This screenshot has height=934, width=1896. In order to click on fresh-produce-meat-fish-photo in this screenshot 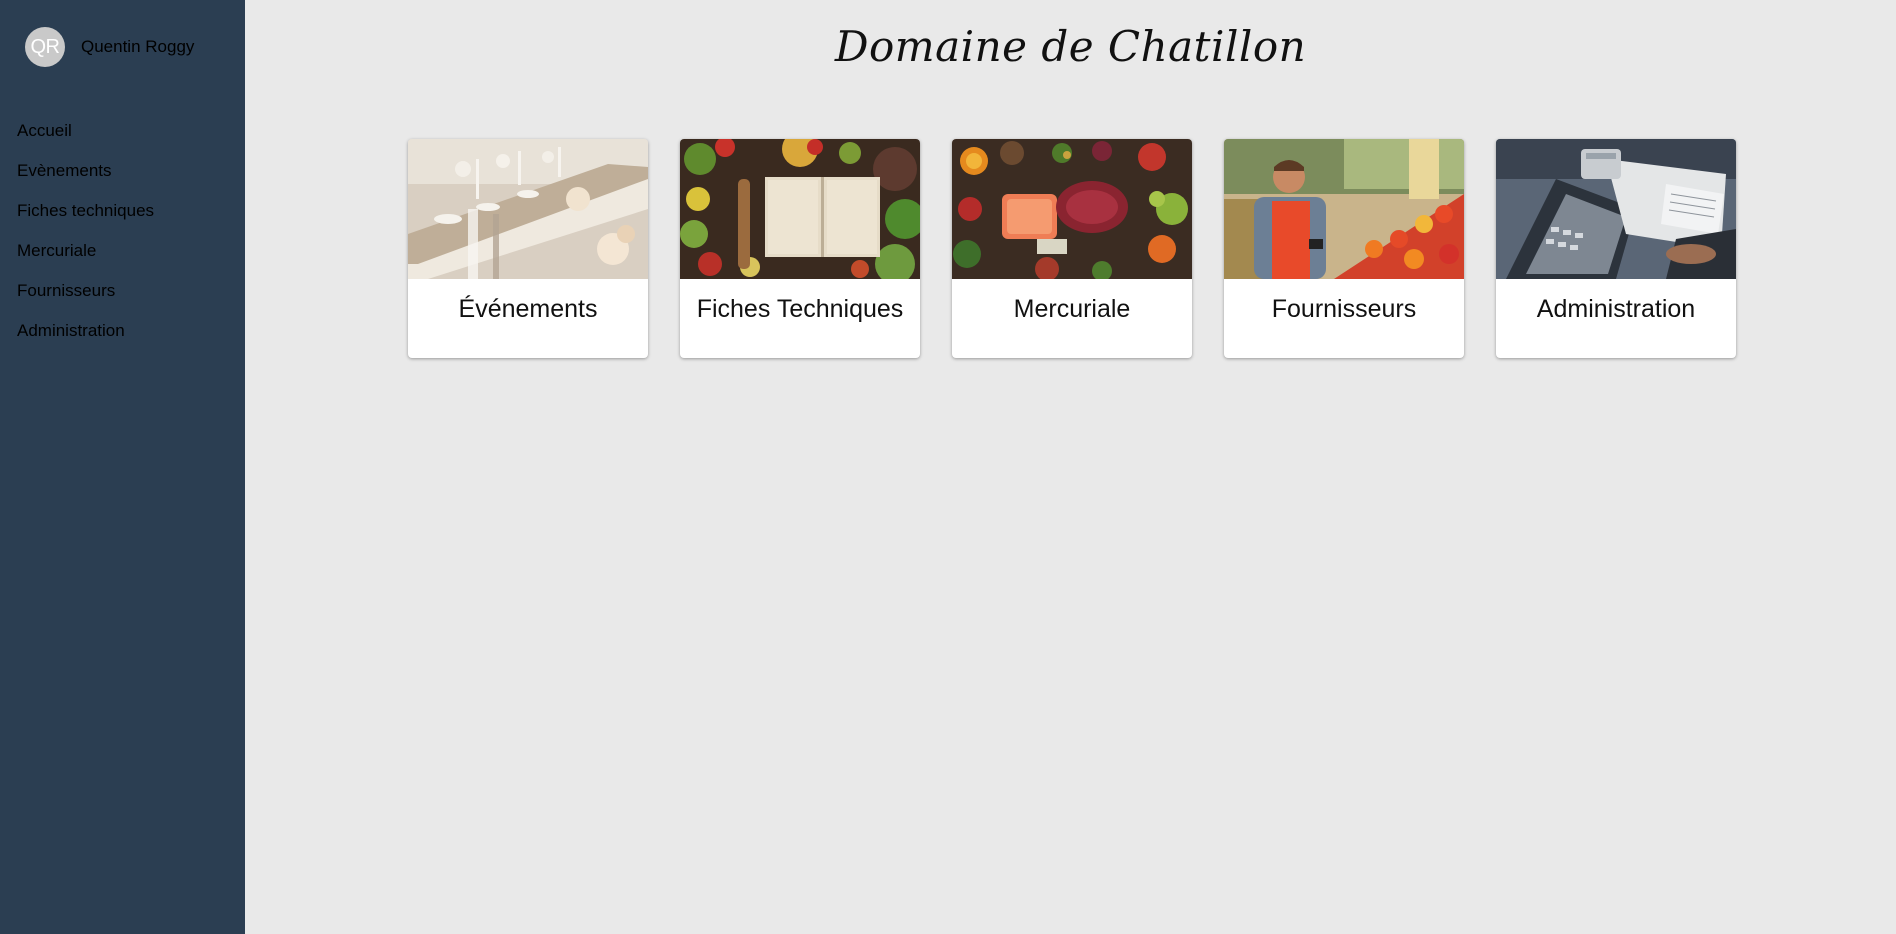, I will do `click(1072, 209)`.